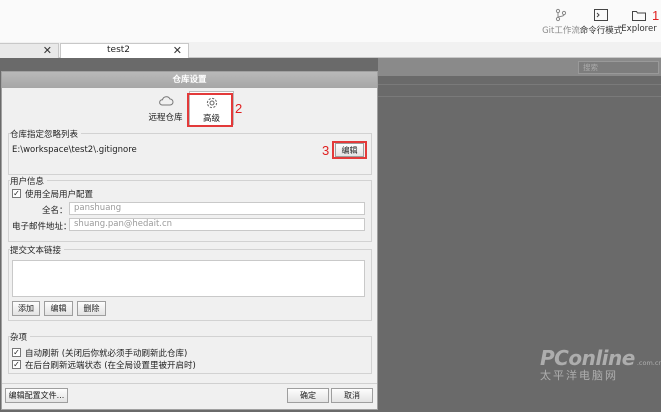 The width and height of the screenshot is (661, 412). I want to click on search-input: 搜索, so click(618, 67).